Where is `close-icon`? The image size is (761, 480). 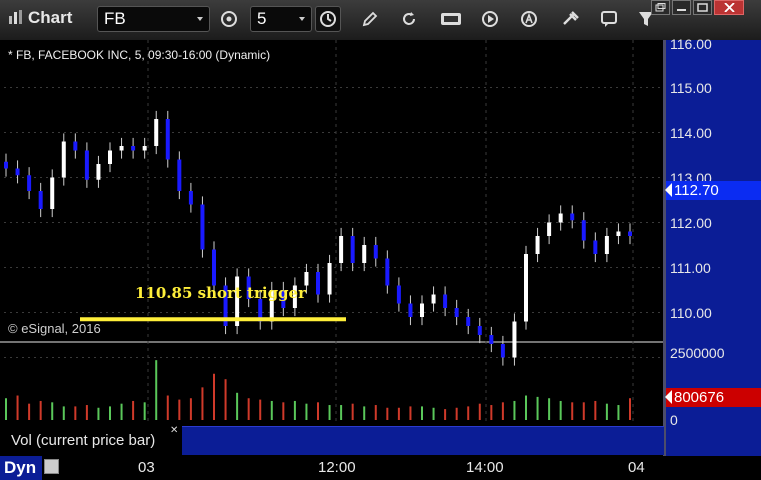 close-icon is located at coordinates (729, 7).